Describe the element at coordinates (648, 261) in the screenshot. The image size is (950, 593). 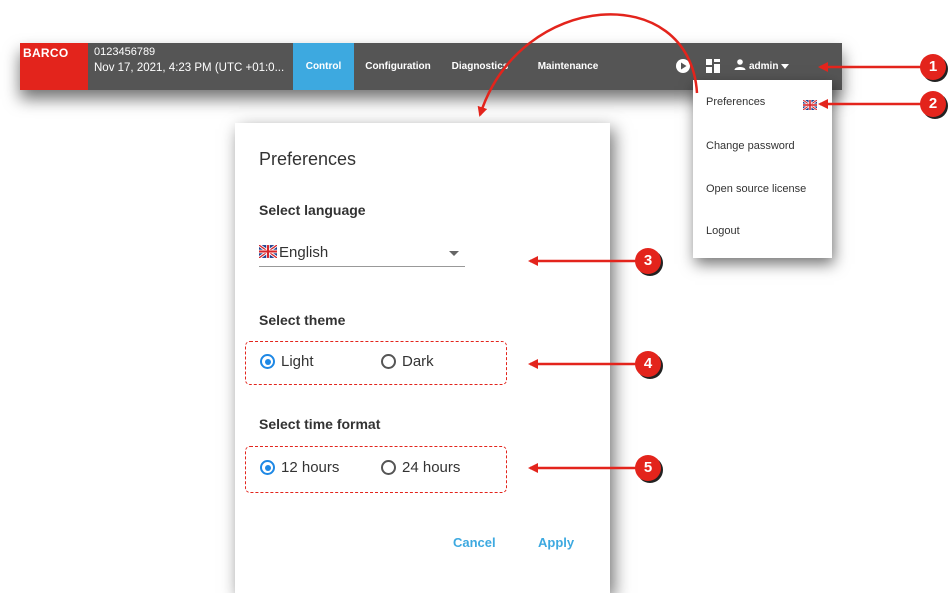
I see `callout-3: 3` at that location.